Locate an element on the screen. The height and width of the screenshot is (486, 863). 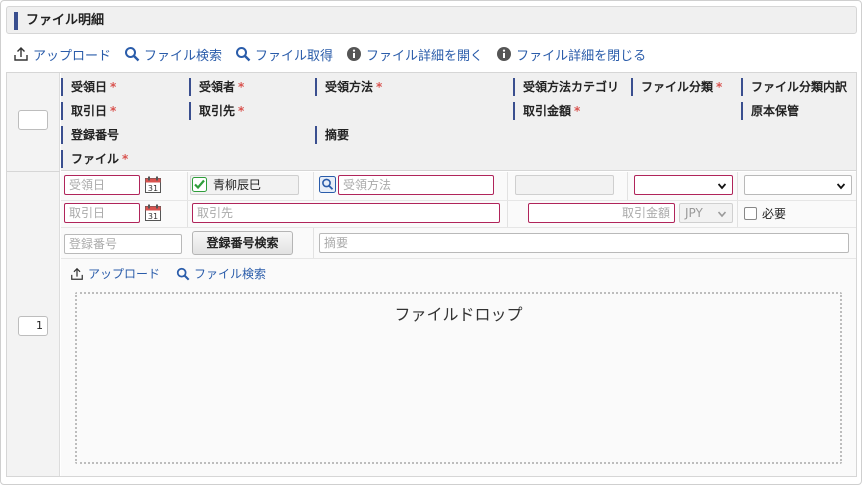
upload-label: アップロード is located at coordinates (72, 56).